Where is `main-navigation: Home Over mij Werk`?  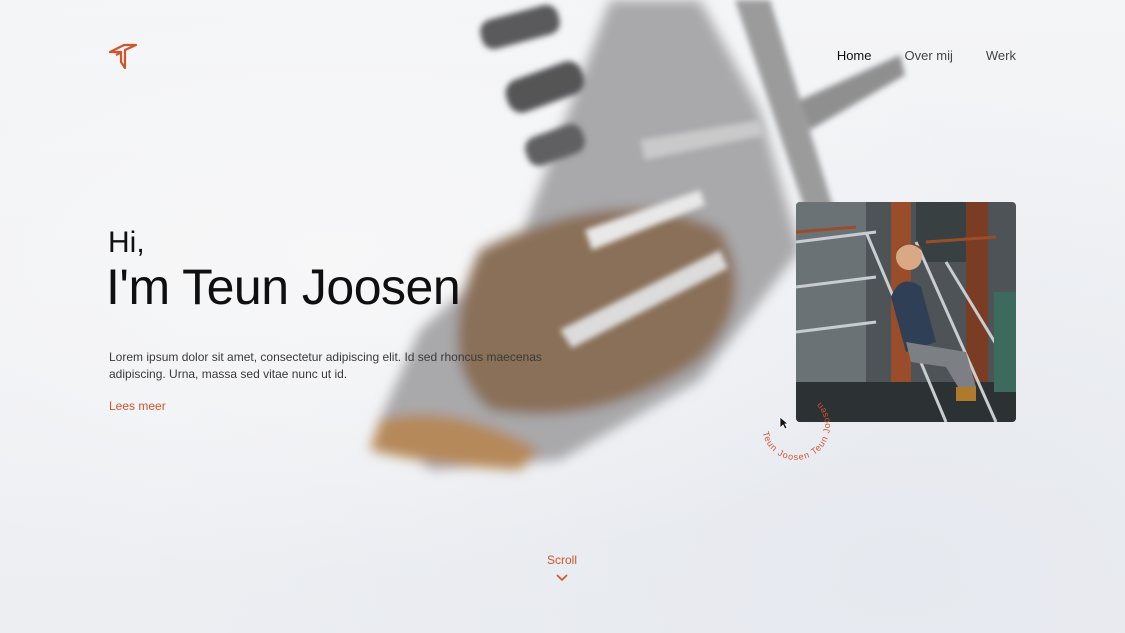
main-navigation: Home Over mij Werk is located at coordinates (926, 55).